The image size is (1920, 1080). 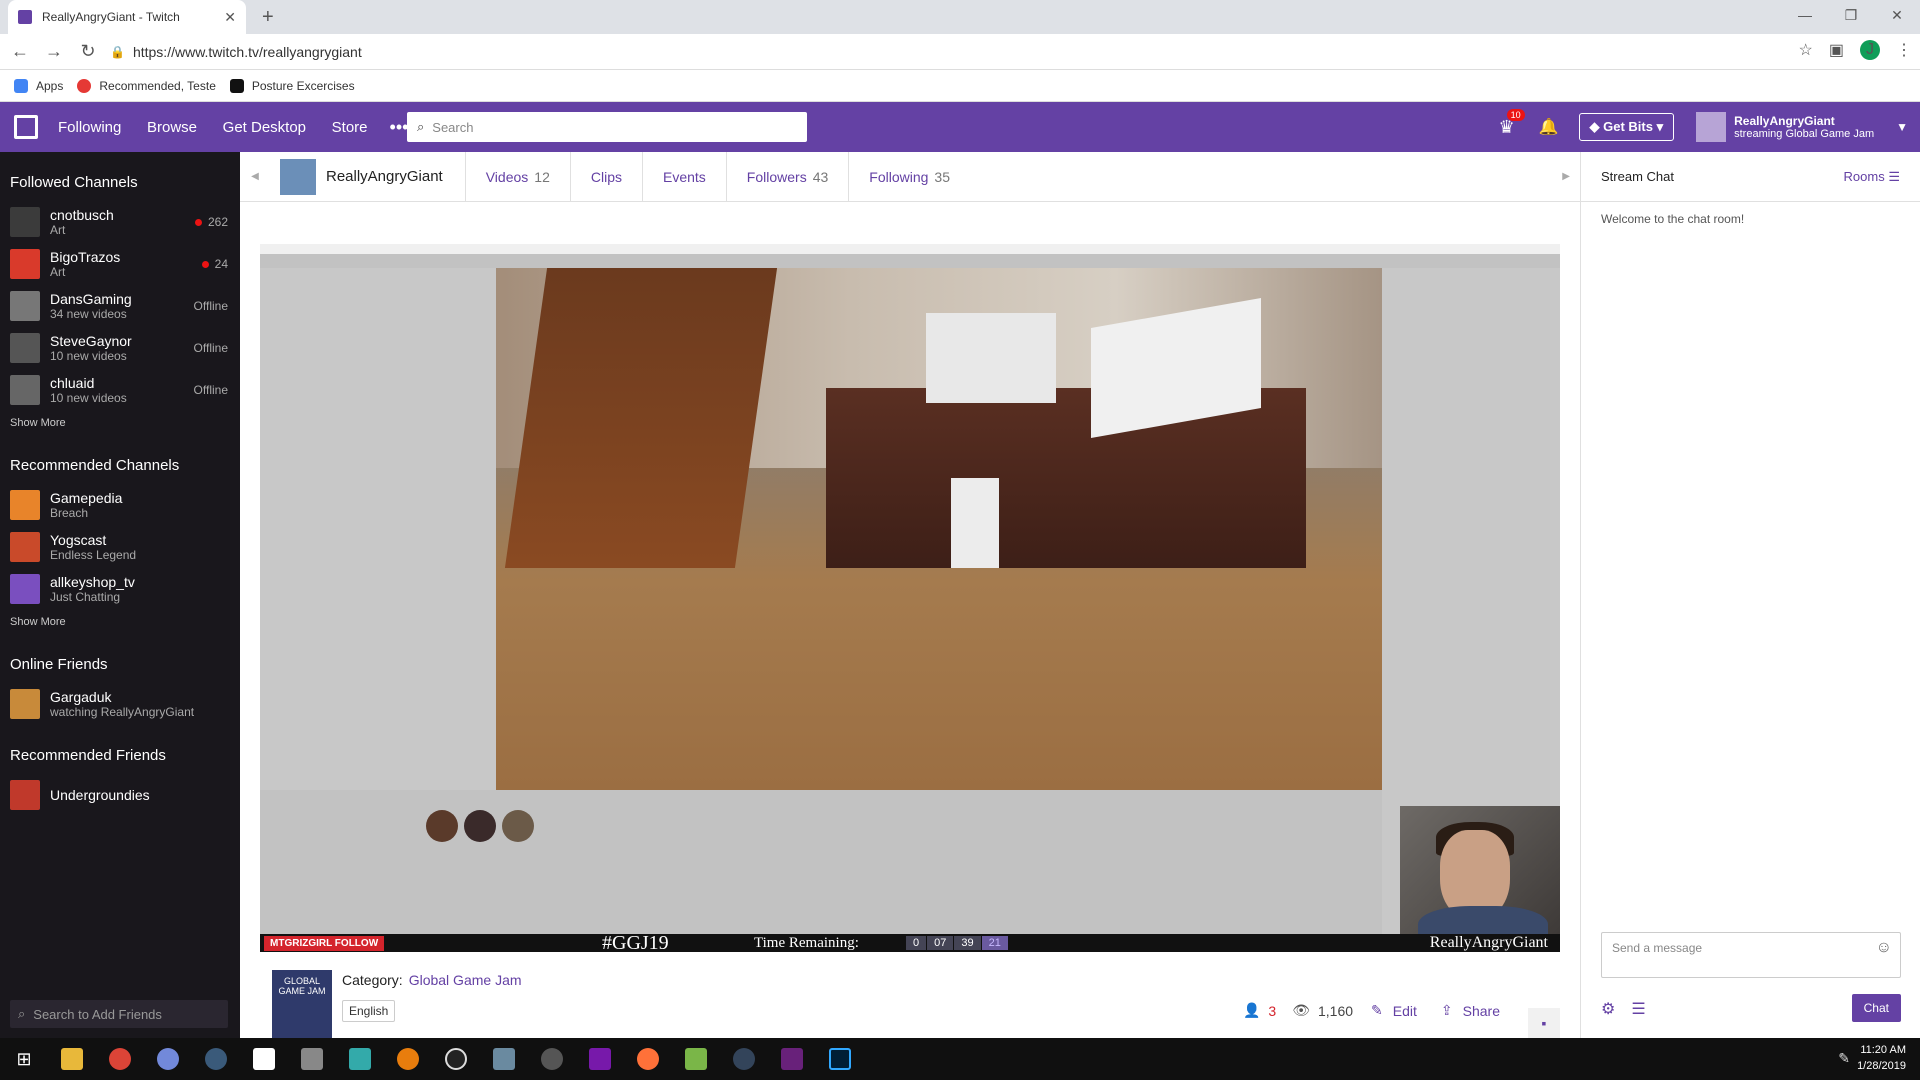 I want to click on friend-search-input: ⌕ Search to Add Friends, so click(x=119, y=1014).